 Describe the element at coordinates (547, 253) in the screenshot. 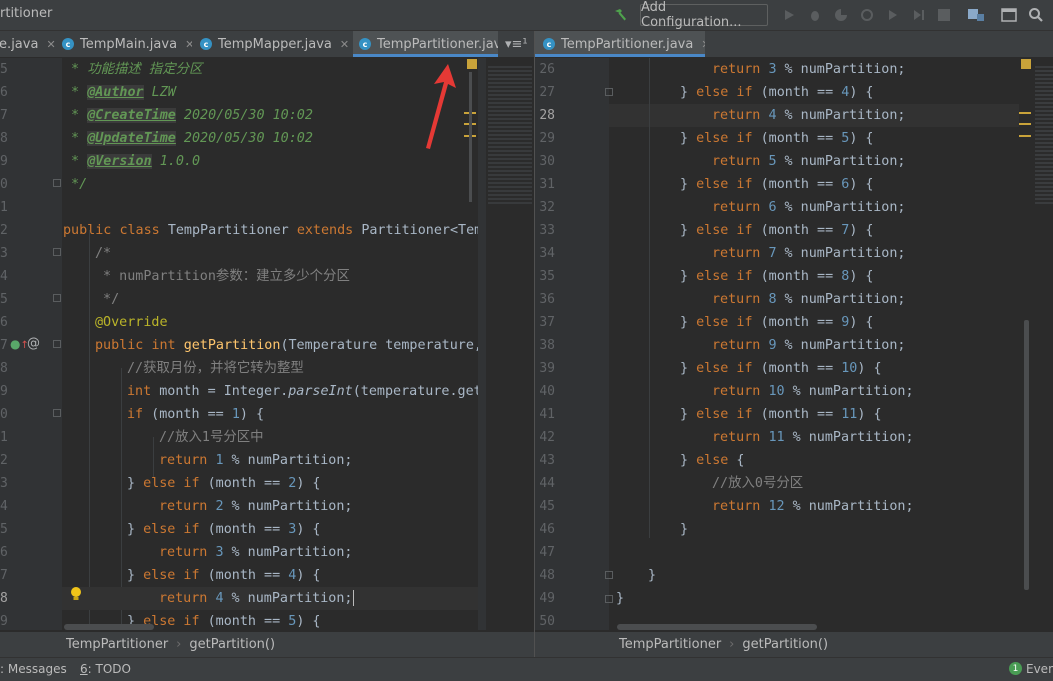

I see `line-number: 34` at that location.